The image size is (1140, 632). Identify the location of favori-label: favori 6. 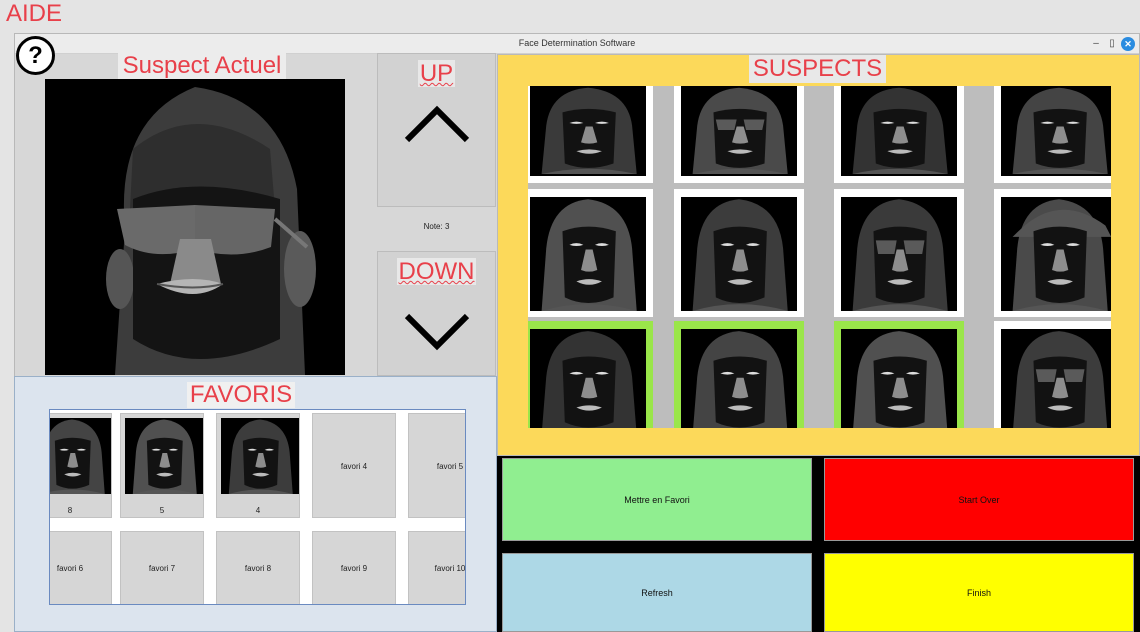
(70, 568).